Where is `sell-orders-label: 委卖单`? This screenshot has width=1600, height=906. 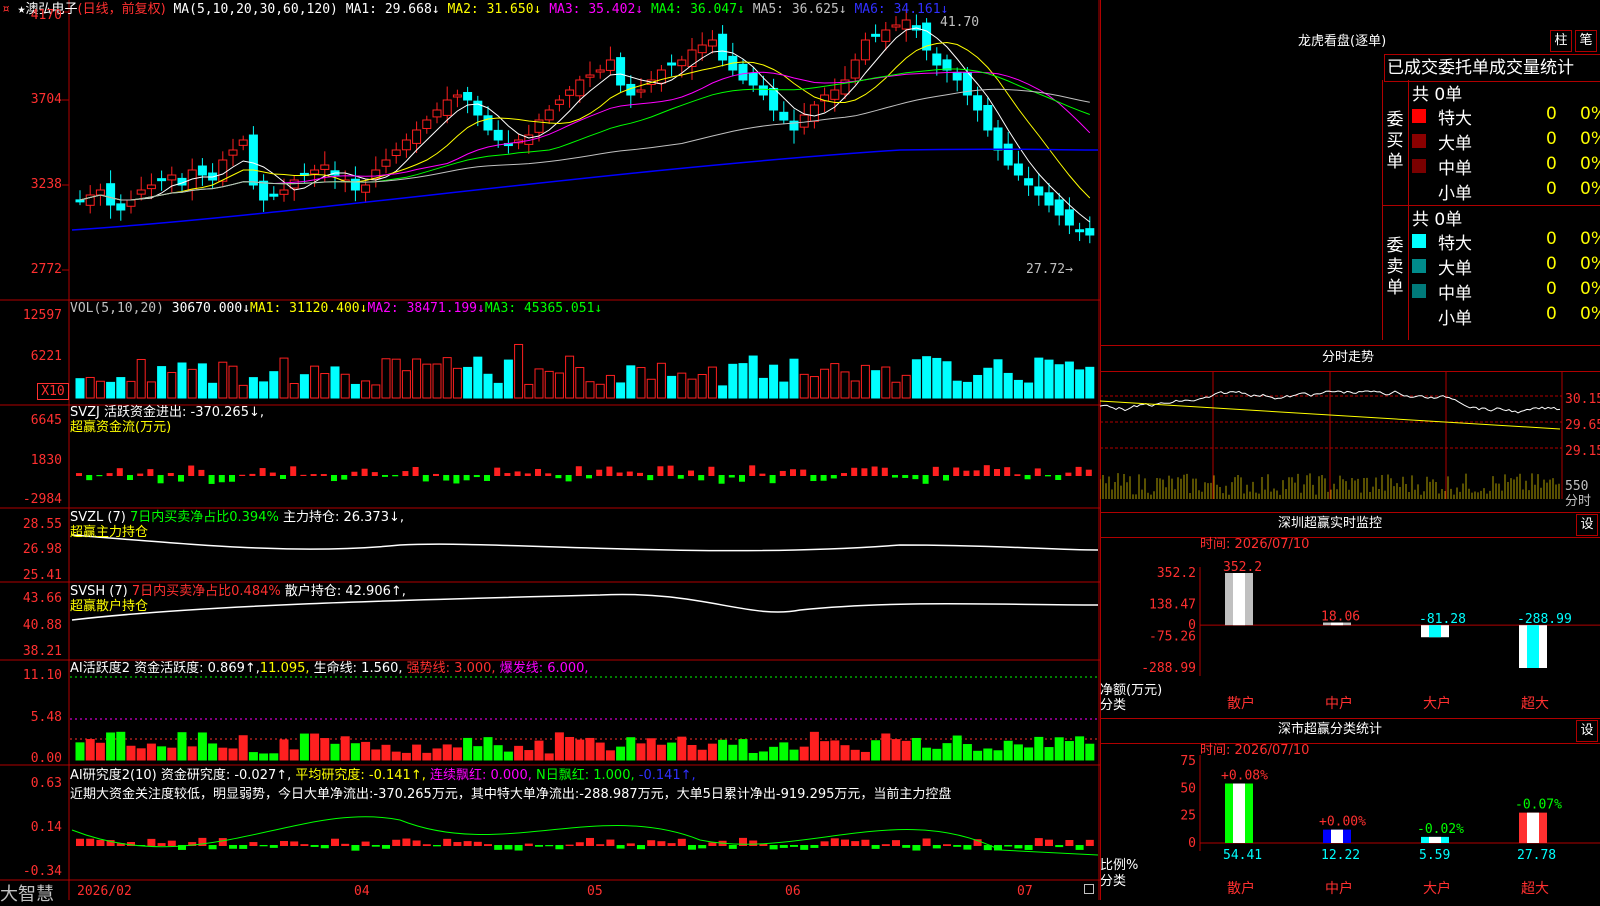
sell-orders-label: 委卖单 is located at coordinates (1395, 267).